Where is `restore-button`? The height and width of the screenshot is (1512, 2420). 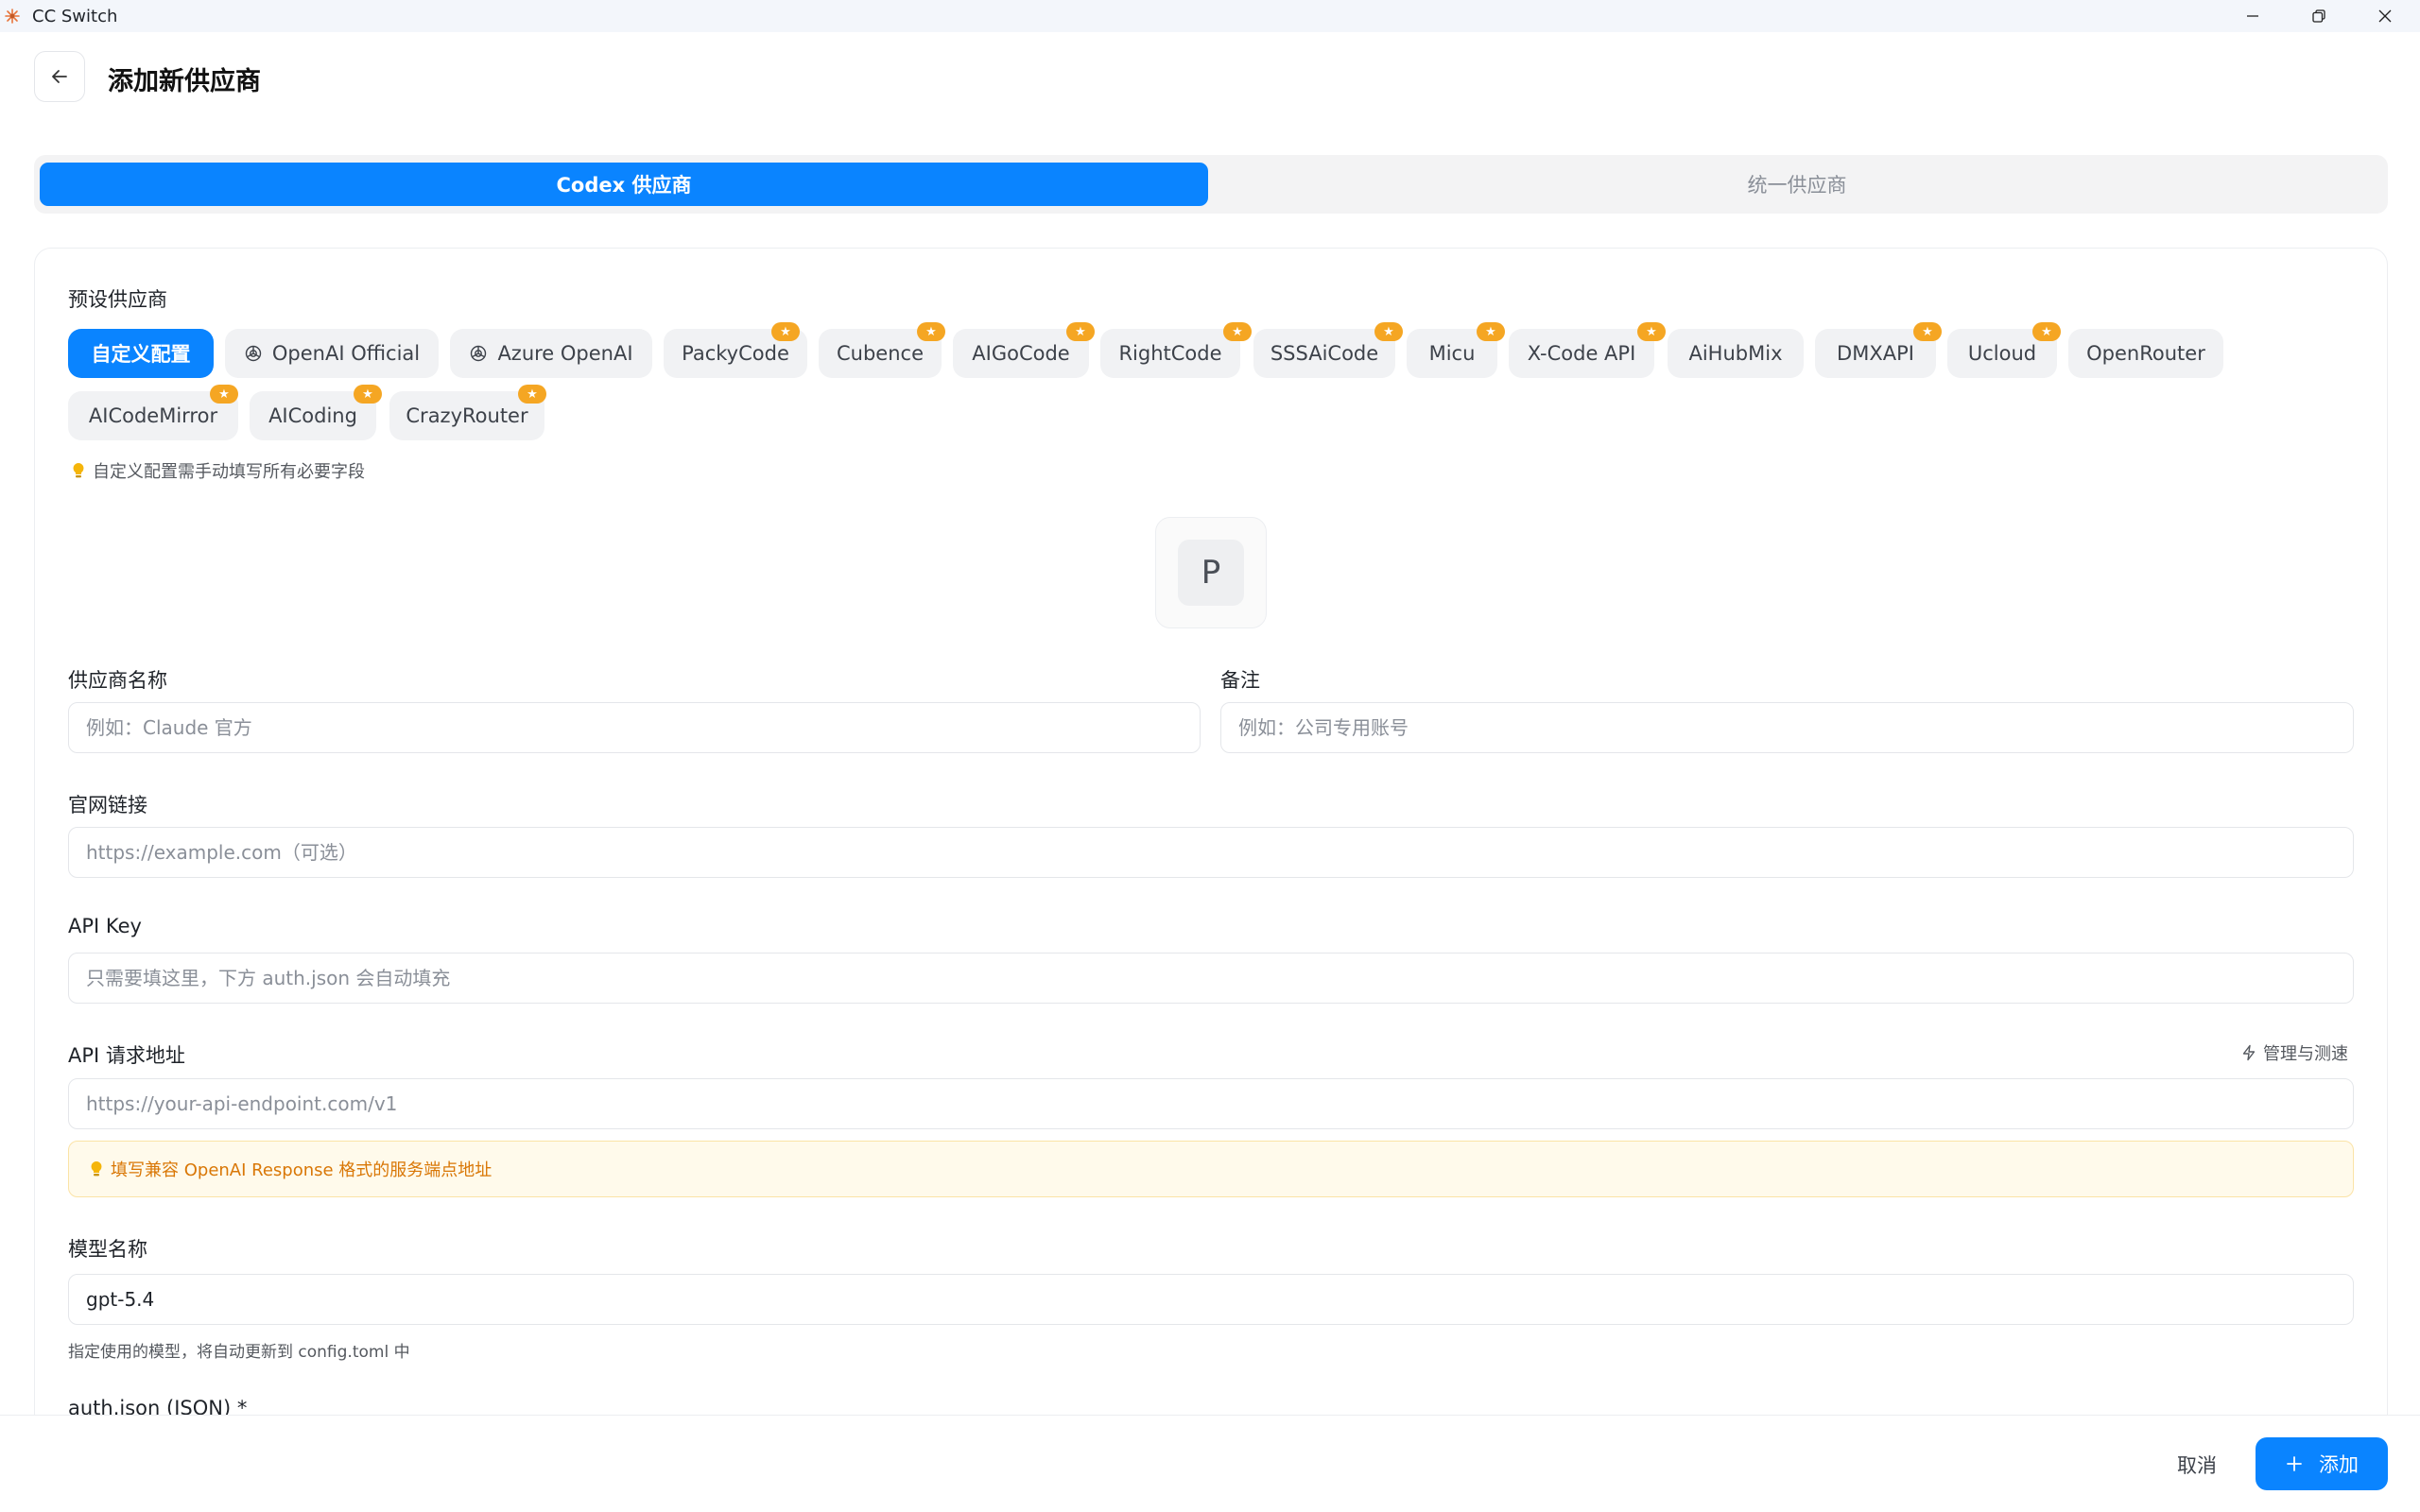
restore-button is located at coordinates (2319, 16).